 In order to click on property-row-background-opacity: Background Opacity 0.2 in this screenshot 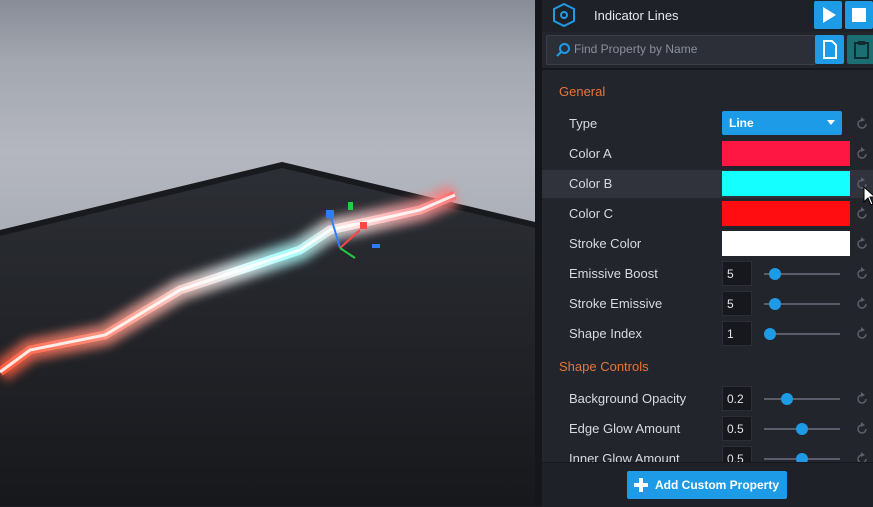, I will do `click(707, 399)`.